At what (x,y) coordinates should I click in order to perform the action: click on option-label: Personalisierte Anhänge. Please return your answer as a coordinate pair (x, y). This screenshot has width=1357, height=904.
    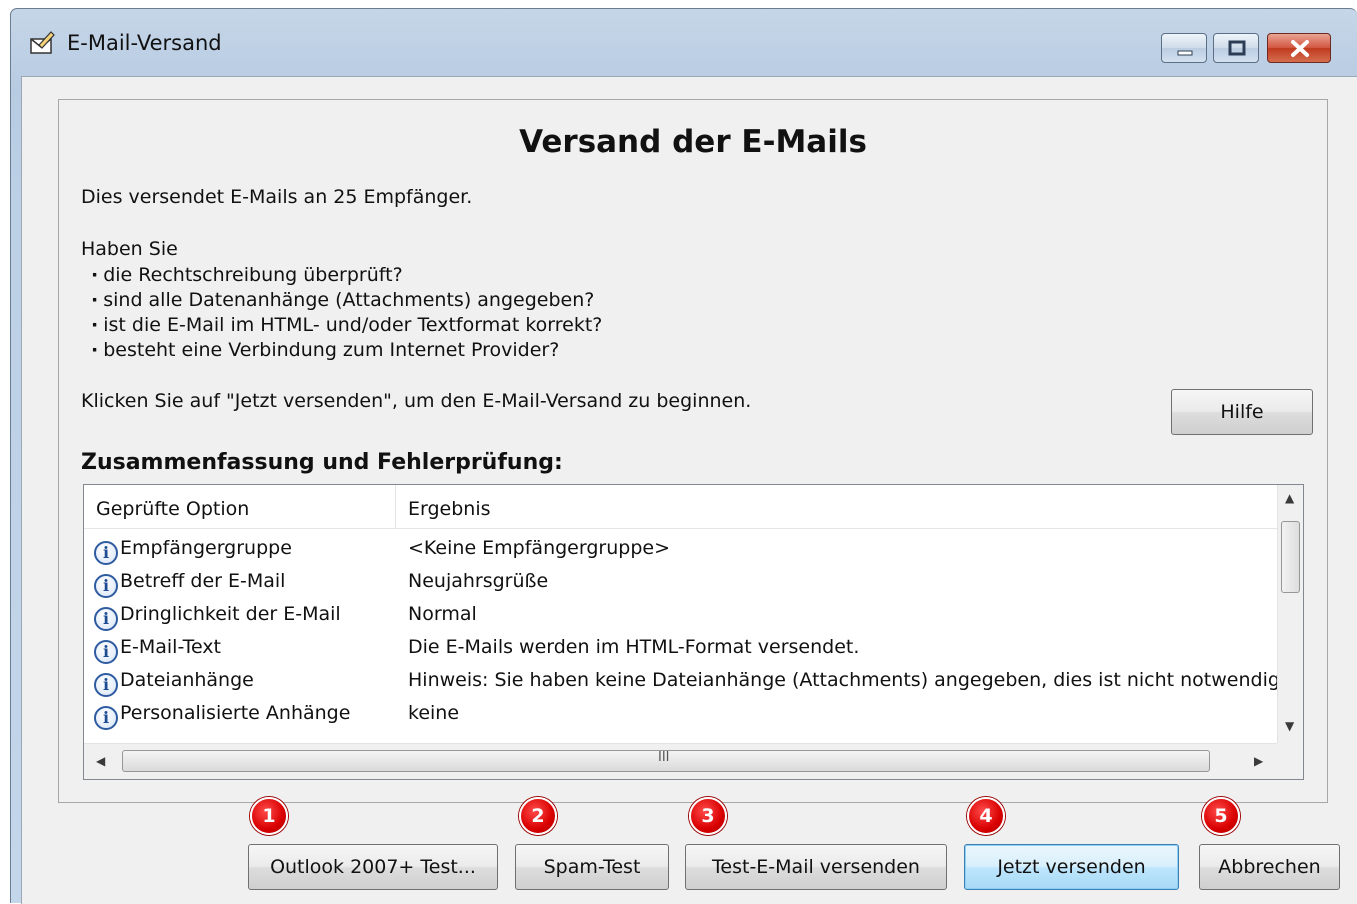
    Looking at the image, I should click on (235, 713).